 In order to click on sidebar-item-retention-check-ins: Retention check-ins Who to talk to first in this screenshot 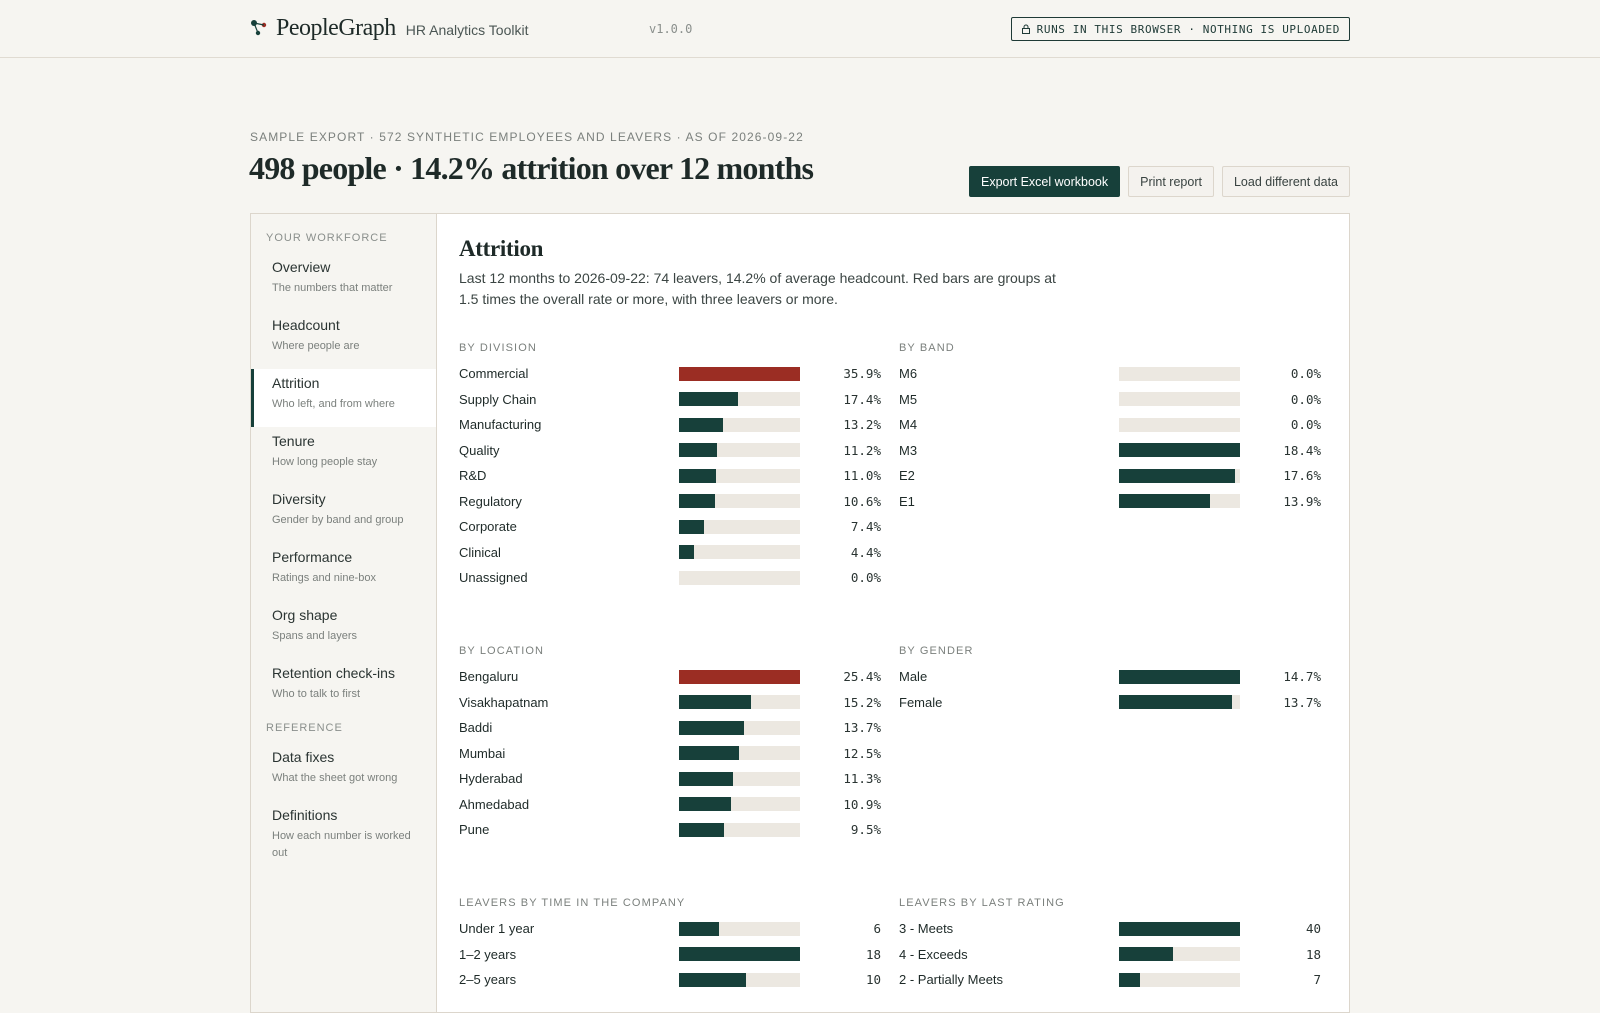, I will do `click(343, 688)`.